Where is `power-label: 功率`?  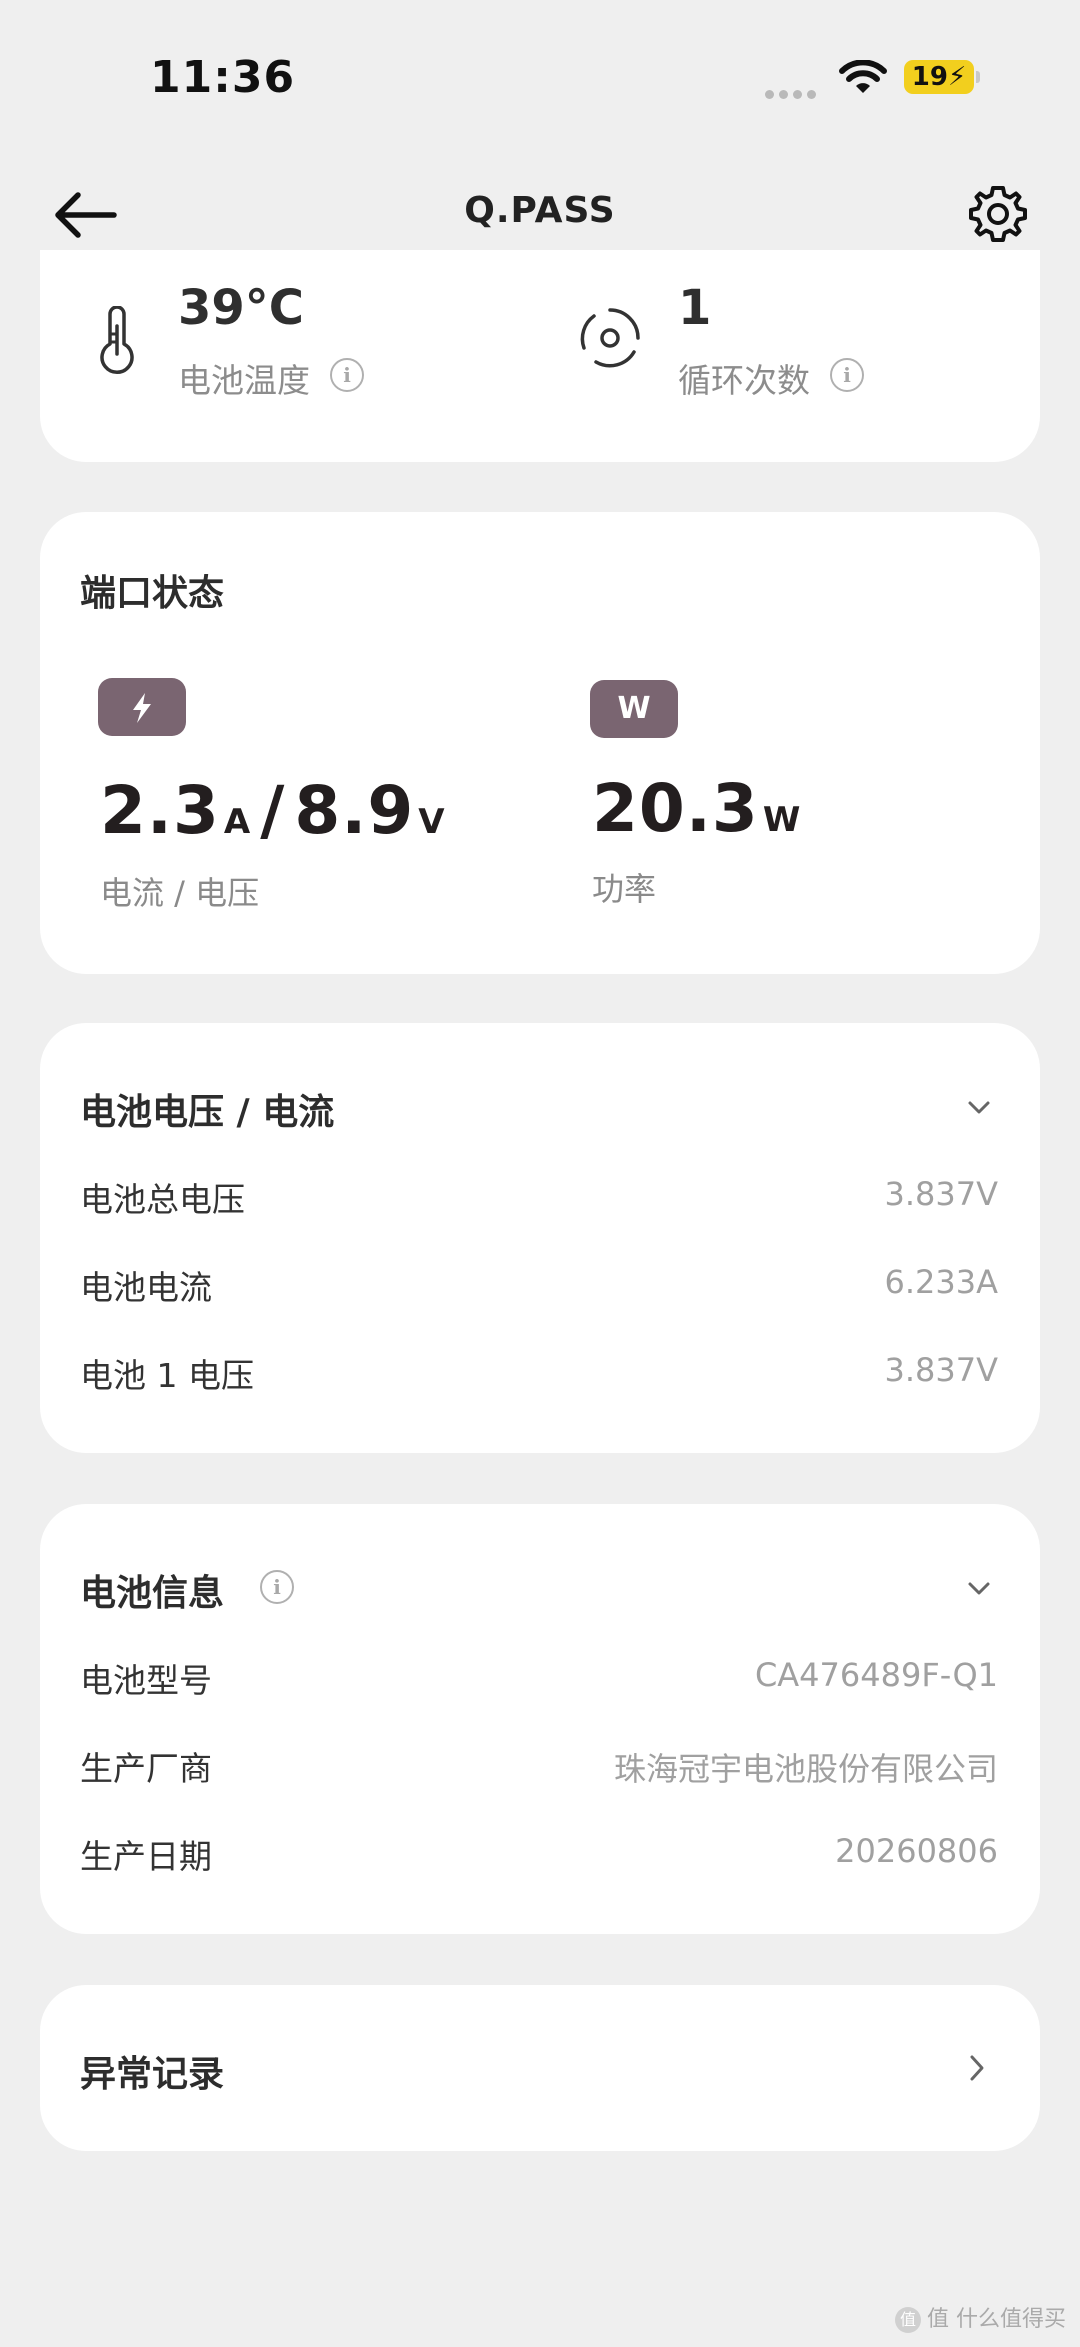 power-label: 功率 is located at coordinates (624, 889).